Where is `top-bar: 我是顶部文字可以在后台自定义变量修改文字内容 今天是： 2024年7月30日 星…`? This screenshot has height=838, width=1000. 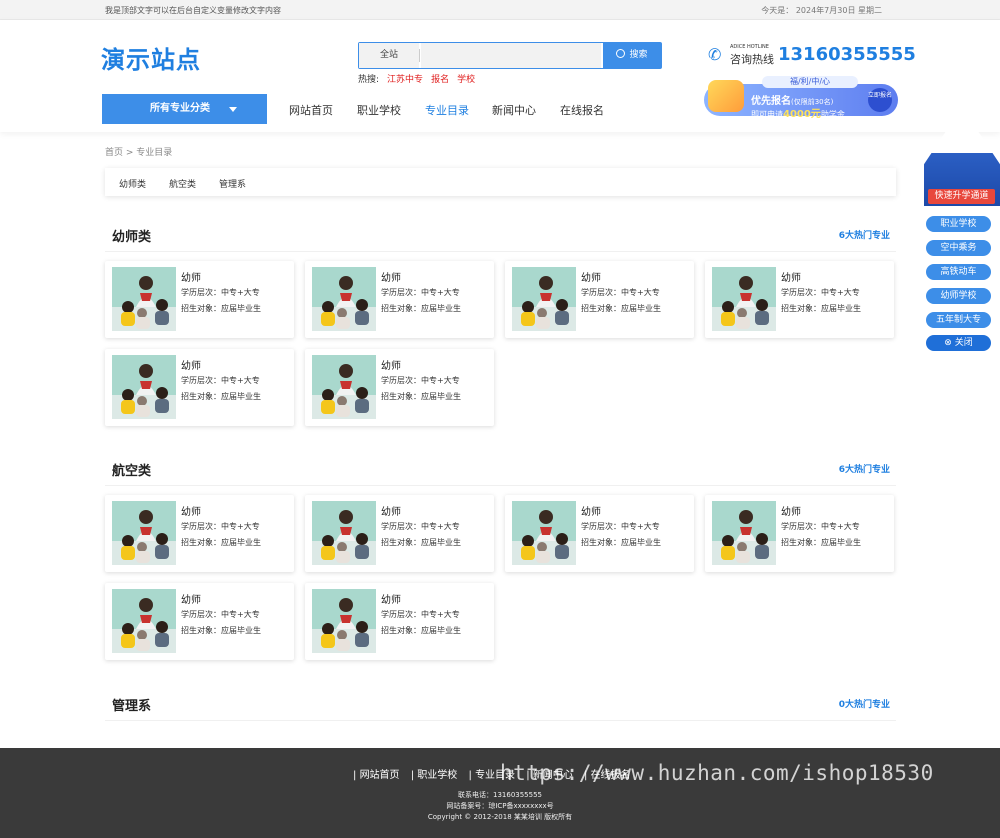
top-bar: 我是顶部文字可以在后台自定义变量修改文字内容 今天是： 2024年7月30日 星… is located at coordinates (500, 10).